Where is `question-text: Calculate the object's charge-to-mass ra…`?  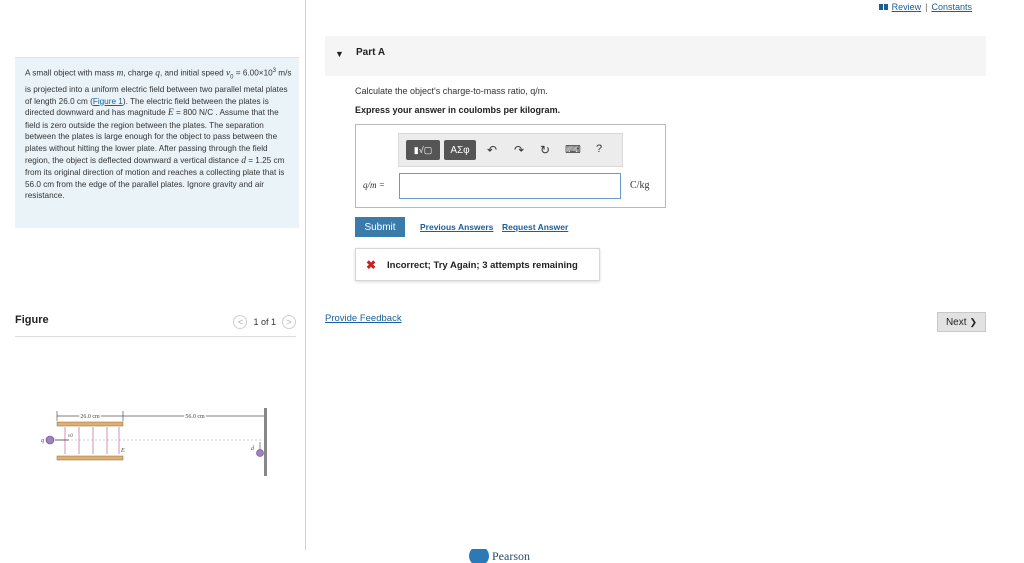 question-text: Calculate the object's charge-to-mass ra… is located at coordinates (451, 91).